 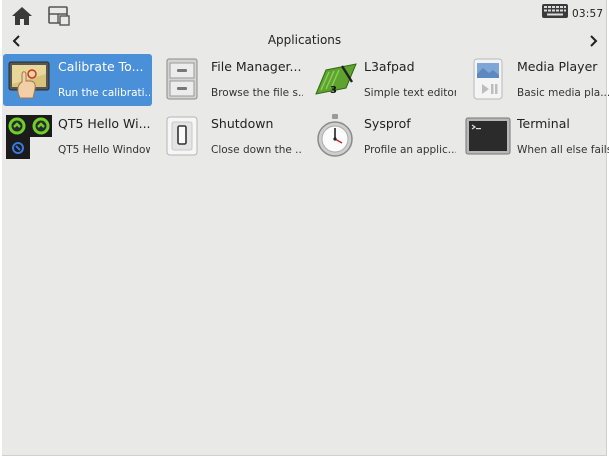 What do you see at coordinates (333, 90) in the screenshot?
I see `svg-text: 3` at bounding box center [333, 90].